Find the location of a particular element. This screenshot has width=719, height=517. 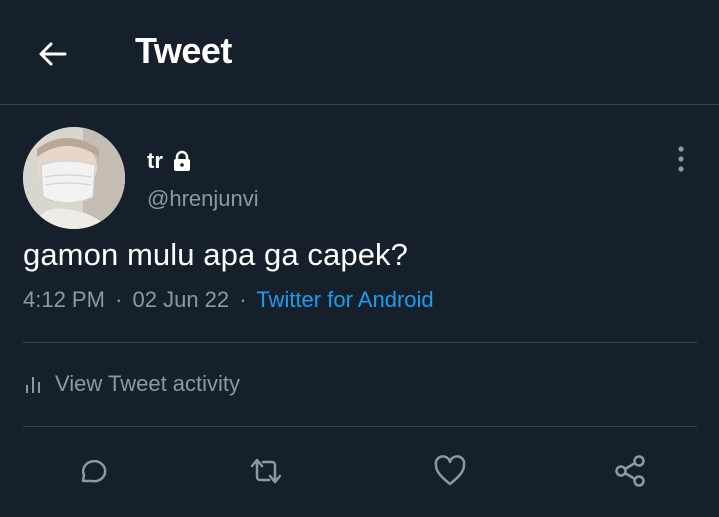

back-button is located at coordinates (52, 54).